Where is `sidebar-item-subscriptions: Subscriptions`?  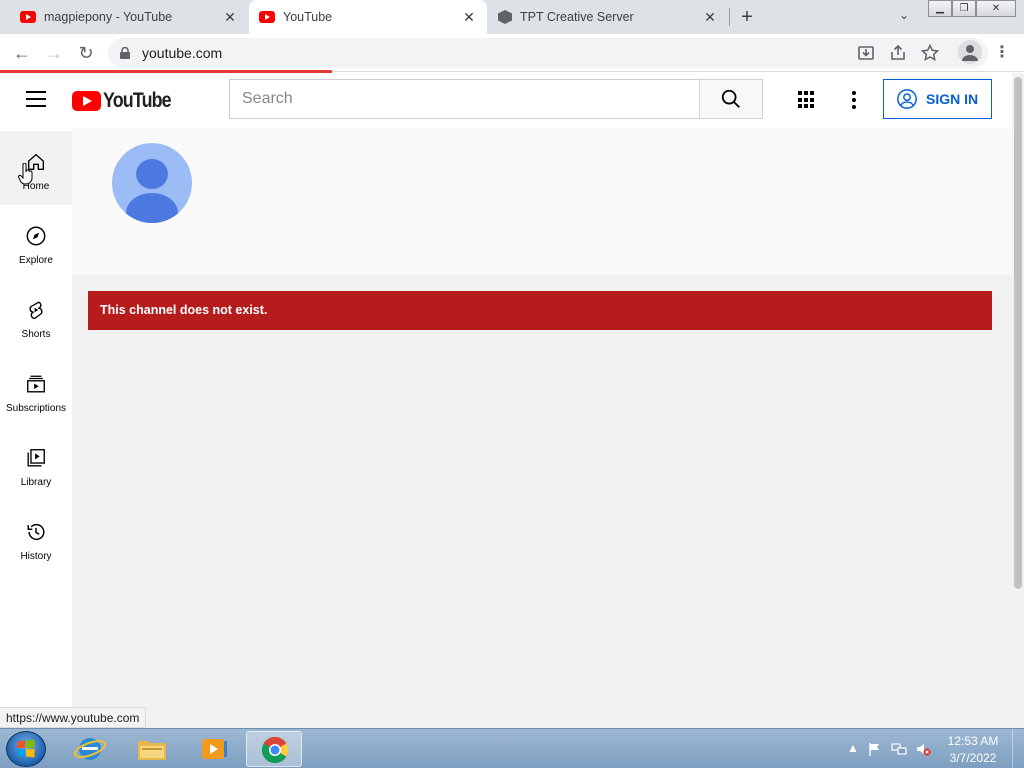
sidebar-item-subscriptions: Subscriptions is located at coordinates (36, 390).